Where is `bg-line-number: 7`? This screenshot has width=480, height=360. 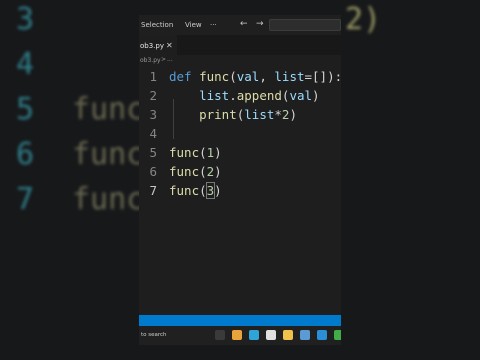 bg-line-number: 7 is located at coordinates (25, 199).